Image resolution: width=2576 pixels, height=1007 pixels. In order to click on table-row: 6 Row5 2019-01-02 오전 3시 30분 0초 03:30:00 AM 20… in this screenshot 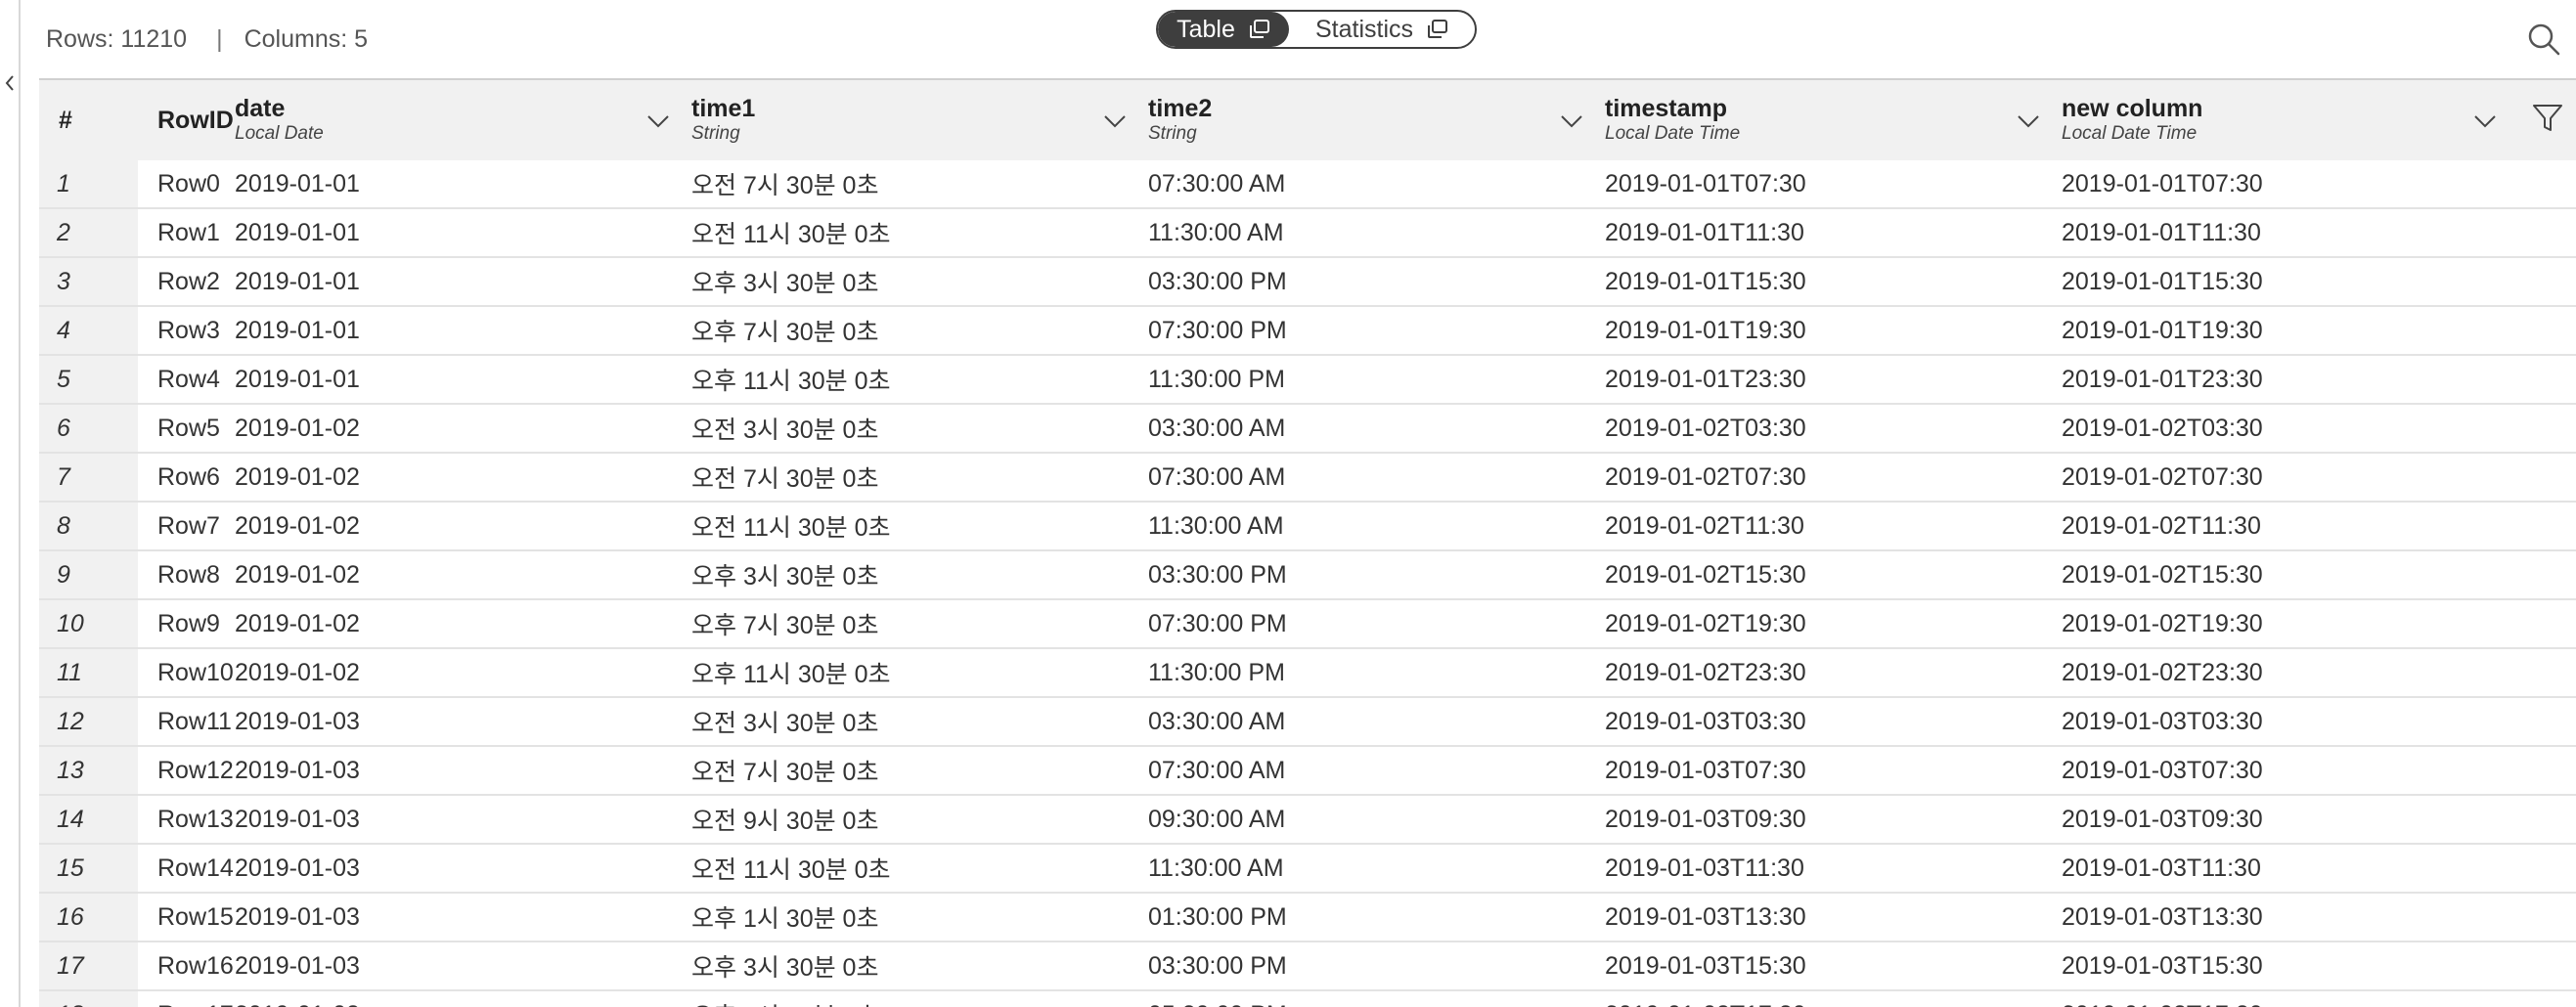, I will do `click(1307, 429)`.